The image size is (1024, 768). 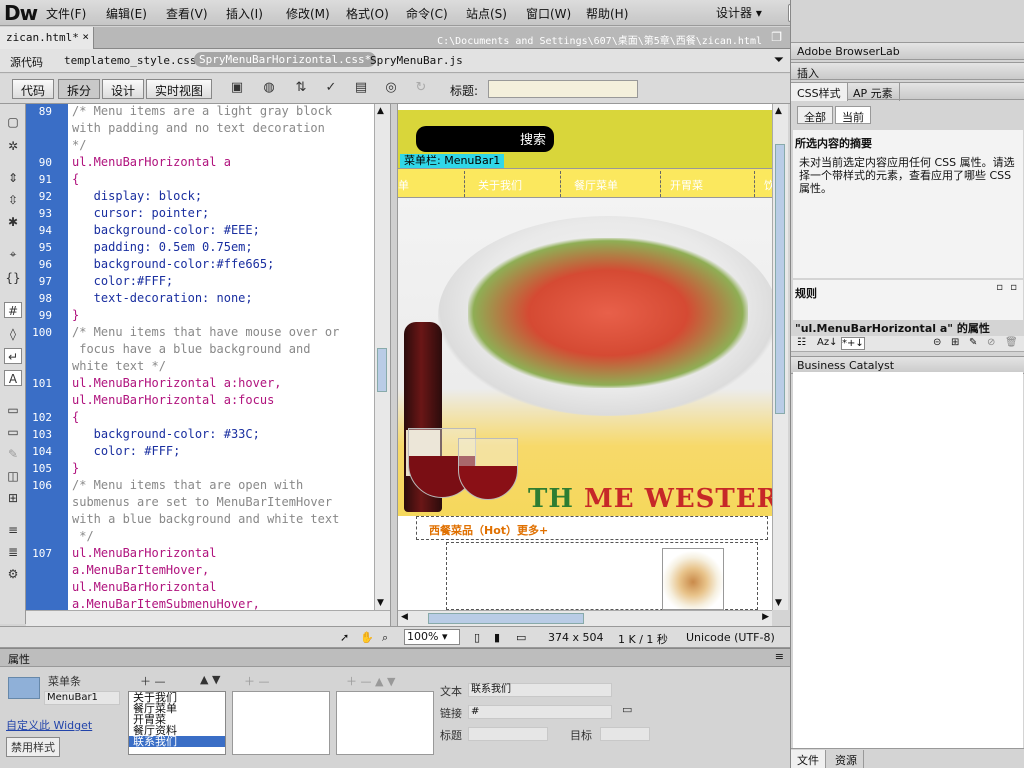 What do you see at coordinates (585, 618) in the screenshot?
I see `design-horizontal-scrollbar: ◀ ▶` at bounding box center [585, 618].